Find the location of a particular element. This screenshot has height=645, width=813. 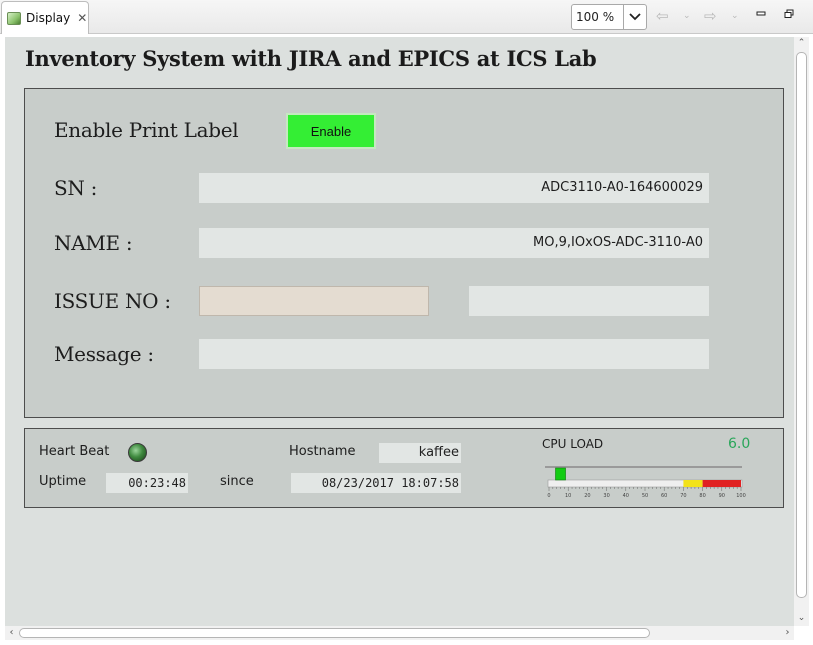

hostname-field: kaffee is located at coordinates (420, 453).